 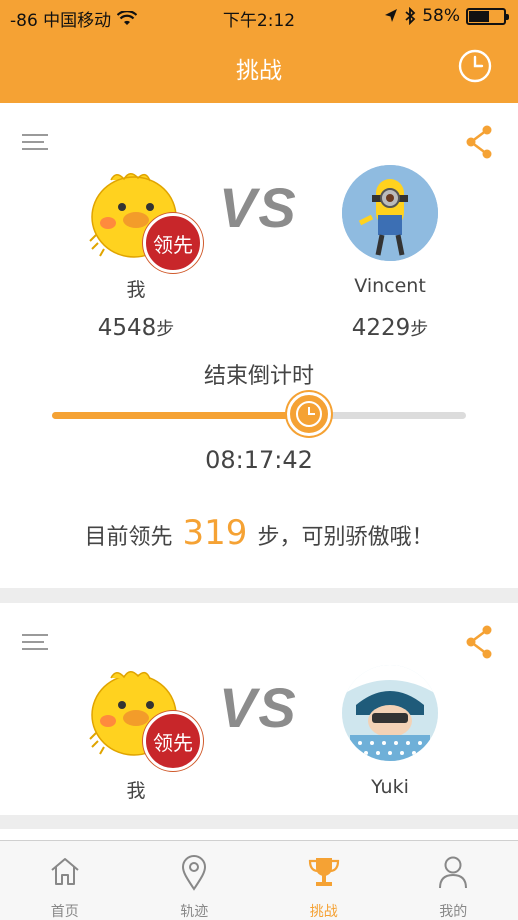 I want to click on time-remaining: 08:17:42, so click(x=259, y=460).